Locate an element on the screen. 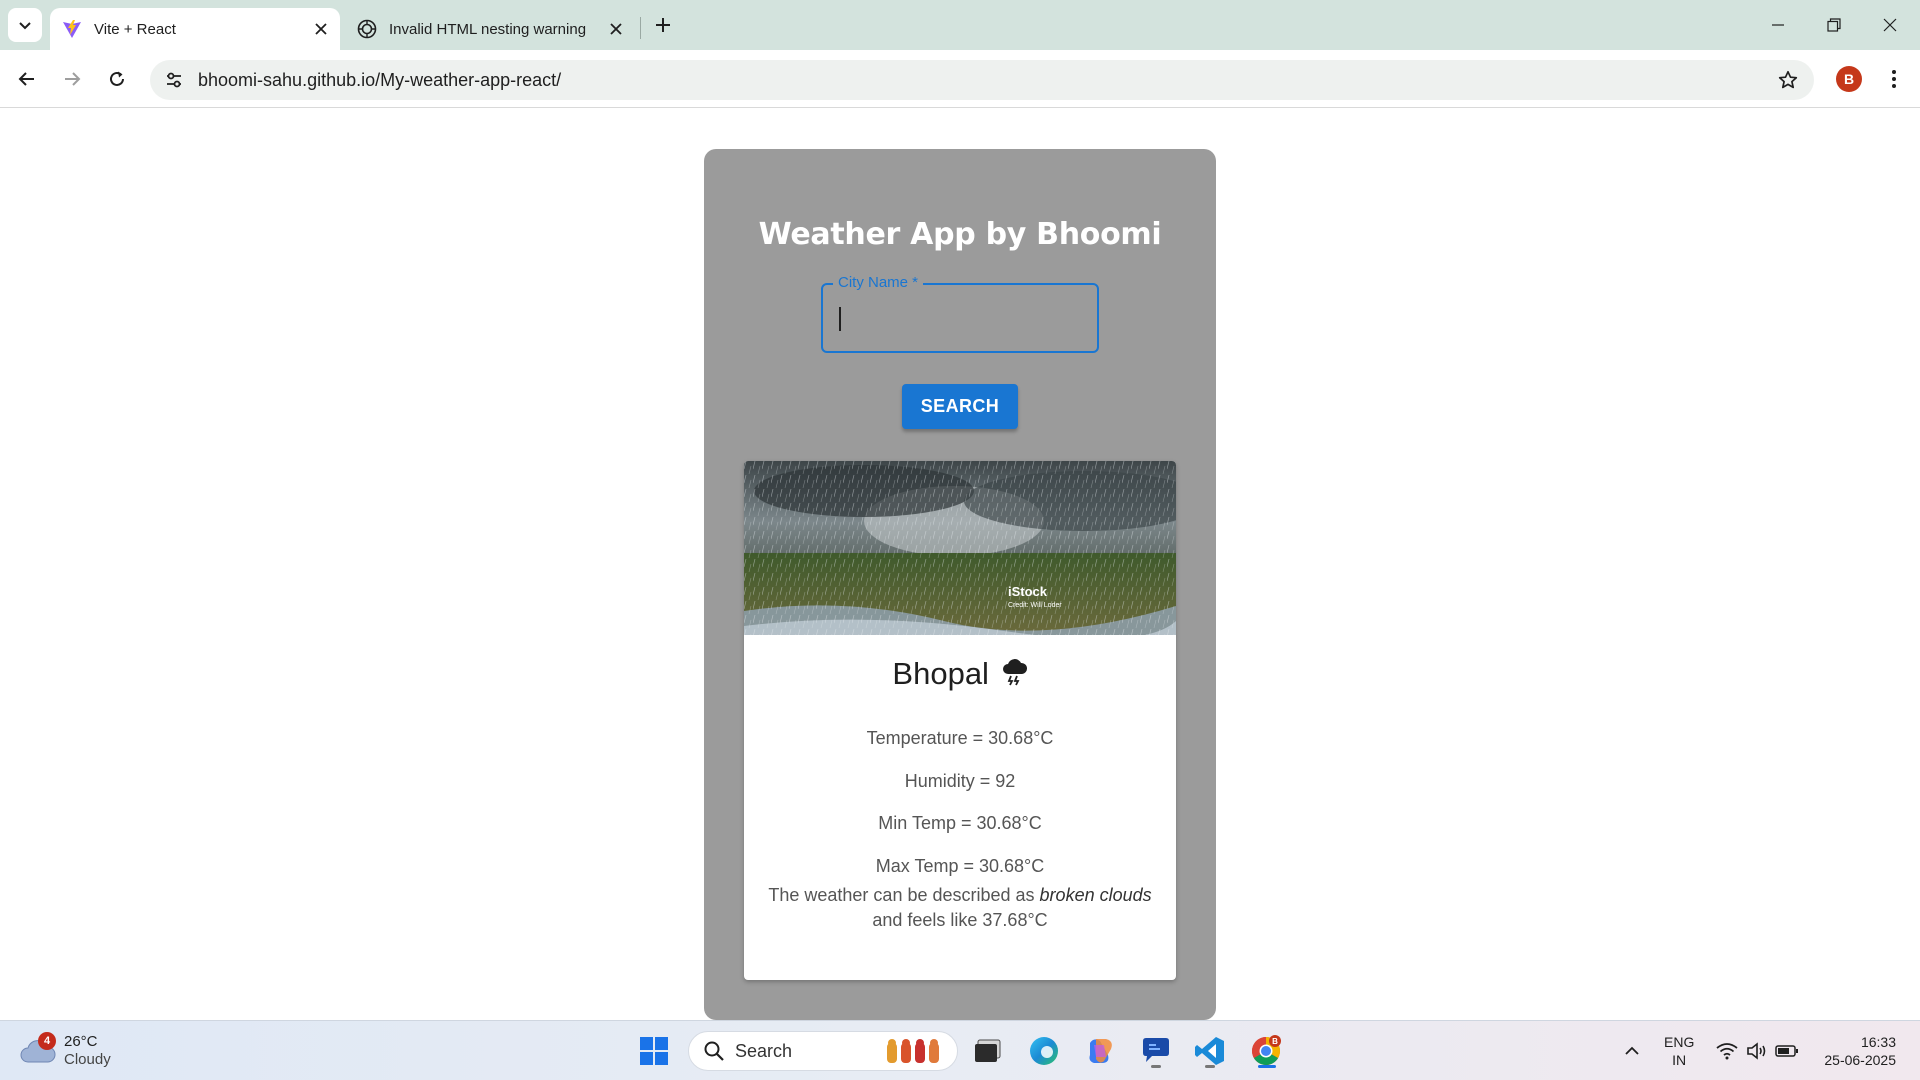 The width and height of the screenshot is (1920, 1080). arrow-left-icon is located at coordinates (26, 79).